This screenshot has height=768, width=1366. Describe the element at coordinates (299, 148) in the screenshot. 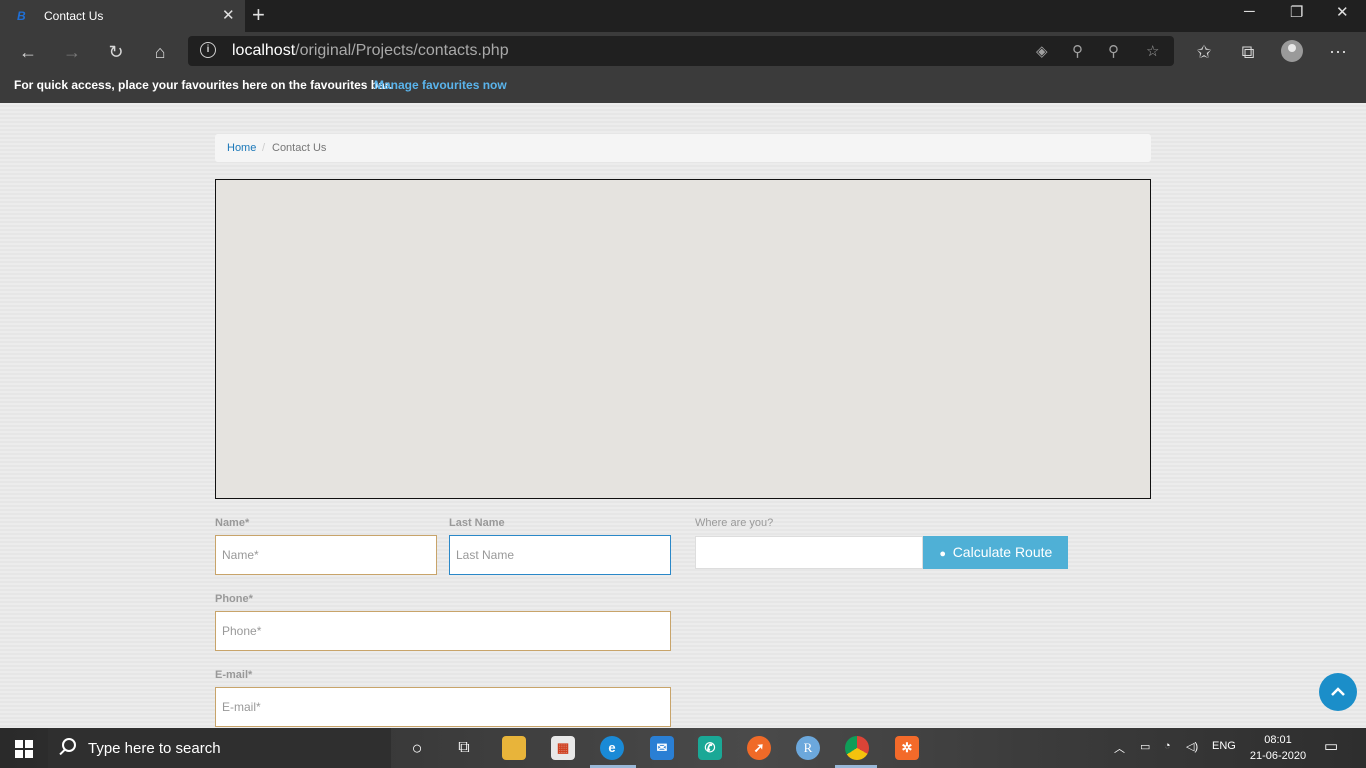

I see `breadcrumb-current: Contact Us` at that location.